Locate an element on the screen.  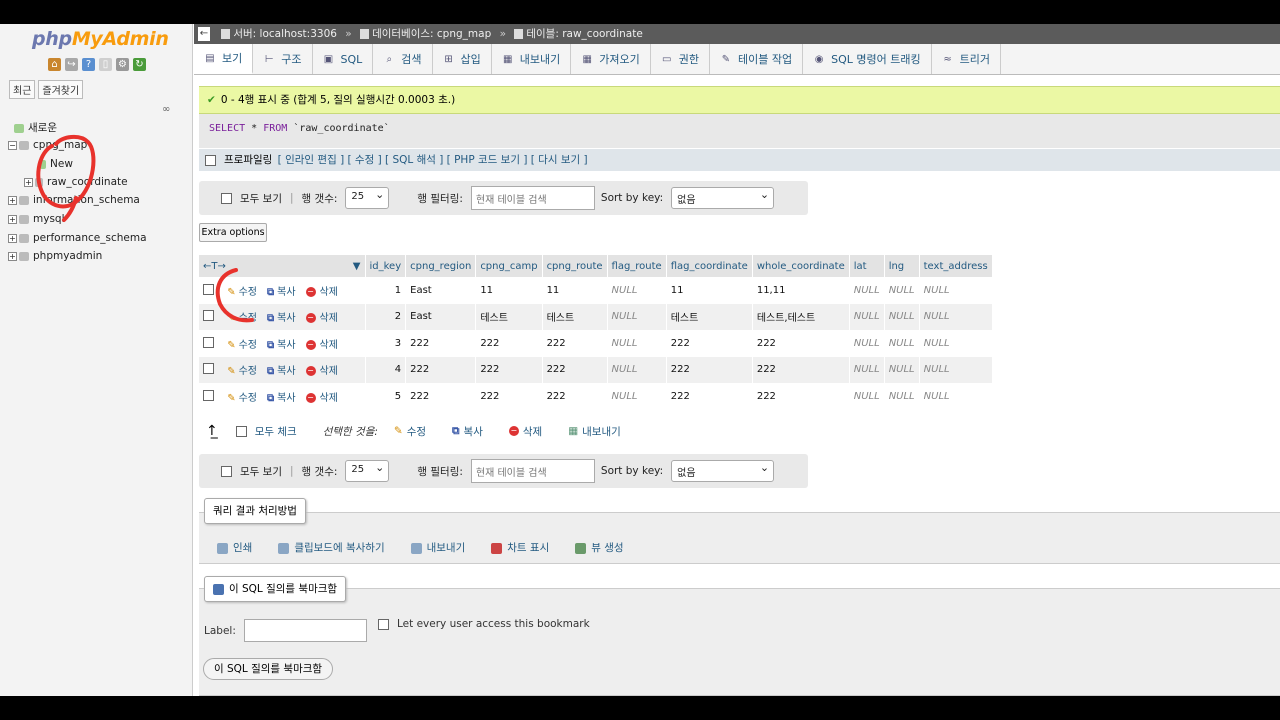
tab-browse: ▤ 보기 is located at coordinates (224, 59).